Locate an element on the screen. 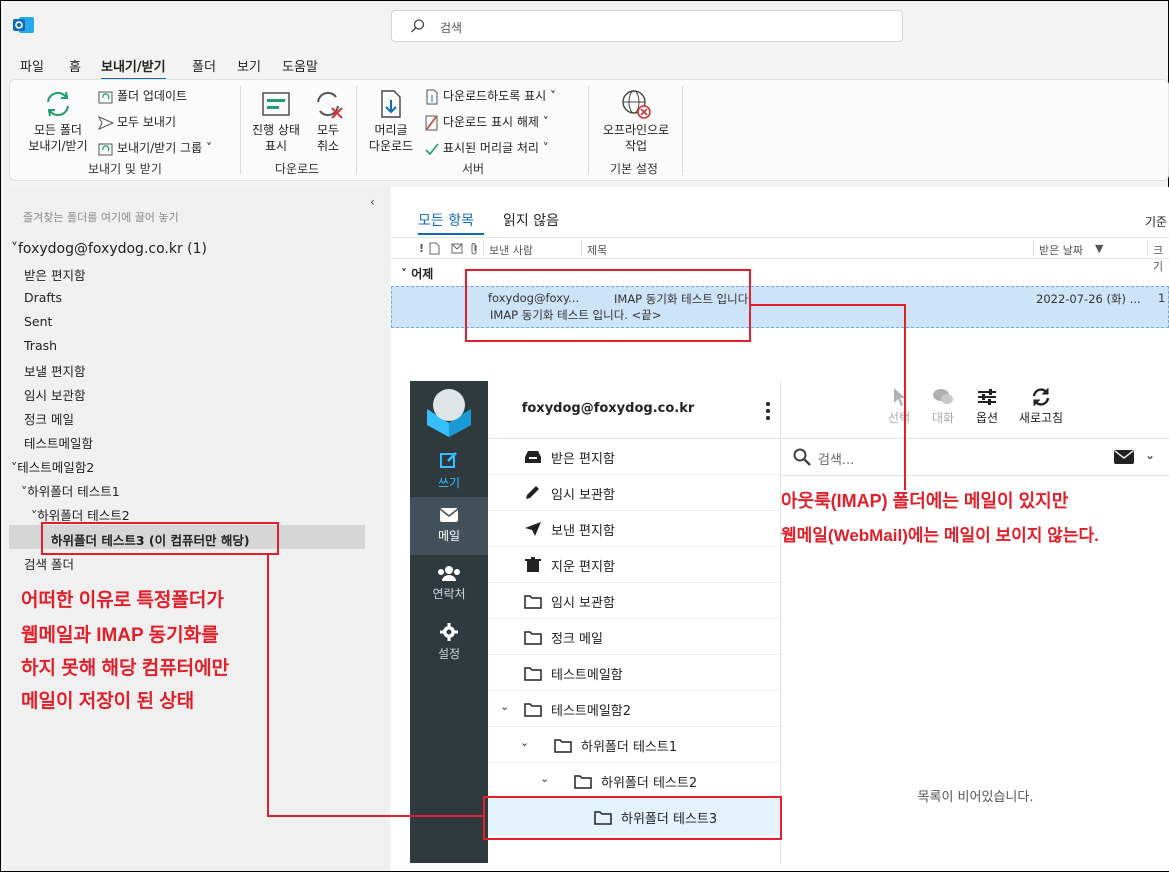 Image resolution: width=1169 pixels, height=872 pixels. attachment-column-icon is located at coordinates (474, 248).